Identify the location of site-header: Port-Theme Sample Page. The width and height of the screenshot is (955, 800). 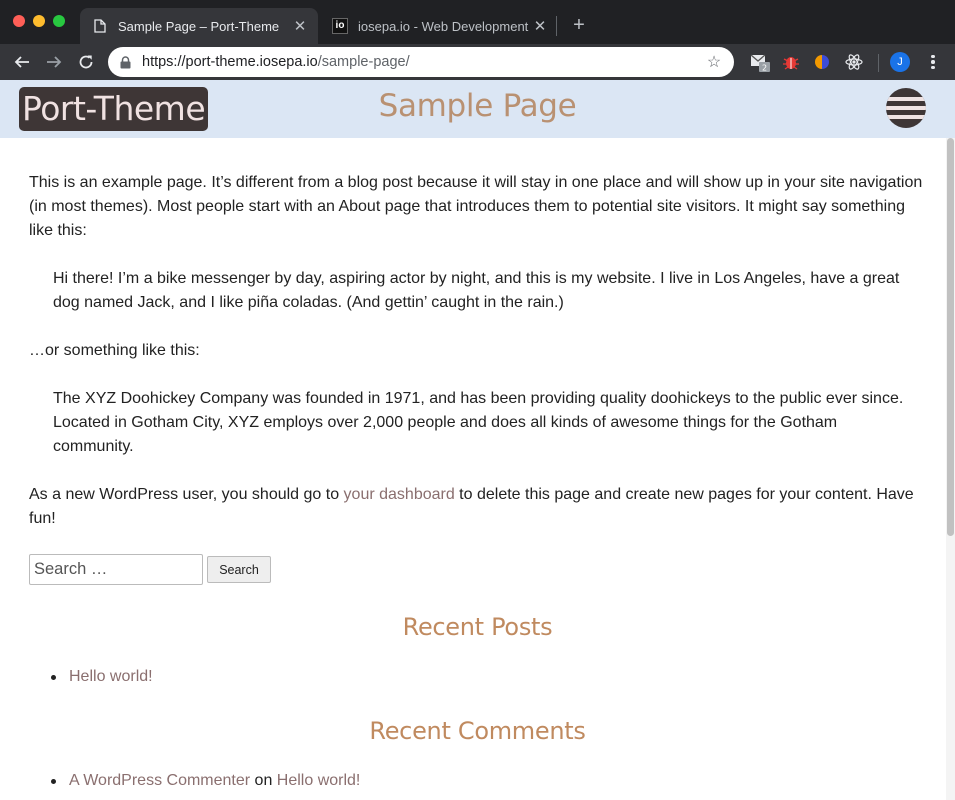
(477, 109).